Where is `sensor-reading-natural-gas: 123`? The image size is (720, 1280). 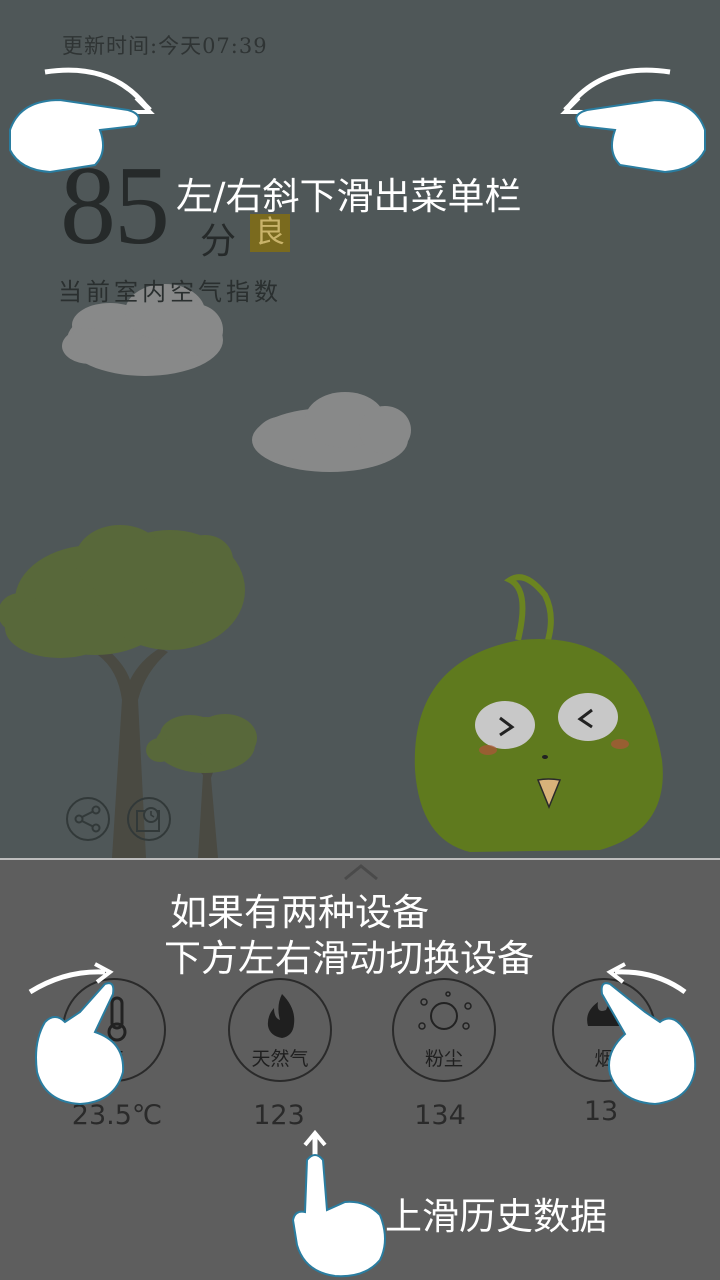 sensor-reading-natural-gas: 123 is located at coordinates (279, 1115).